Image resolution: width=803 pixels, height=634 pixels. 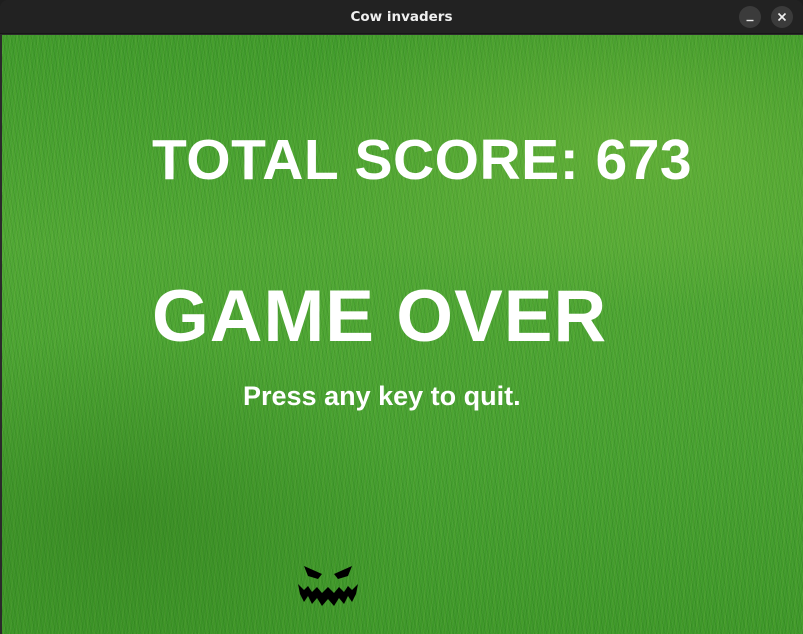 What do you see at coordinates (380, 316) in the screenshot?
I see `game-over-text: GAME OVER` at bounding box center [380, 316].